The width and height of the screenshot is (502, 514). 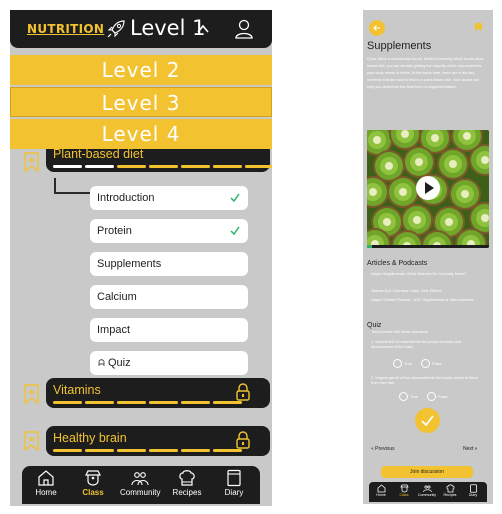 I want to click on module-title: Vitamins, so click(x=77, y=390).